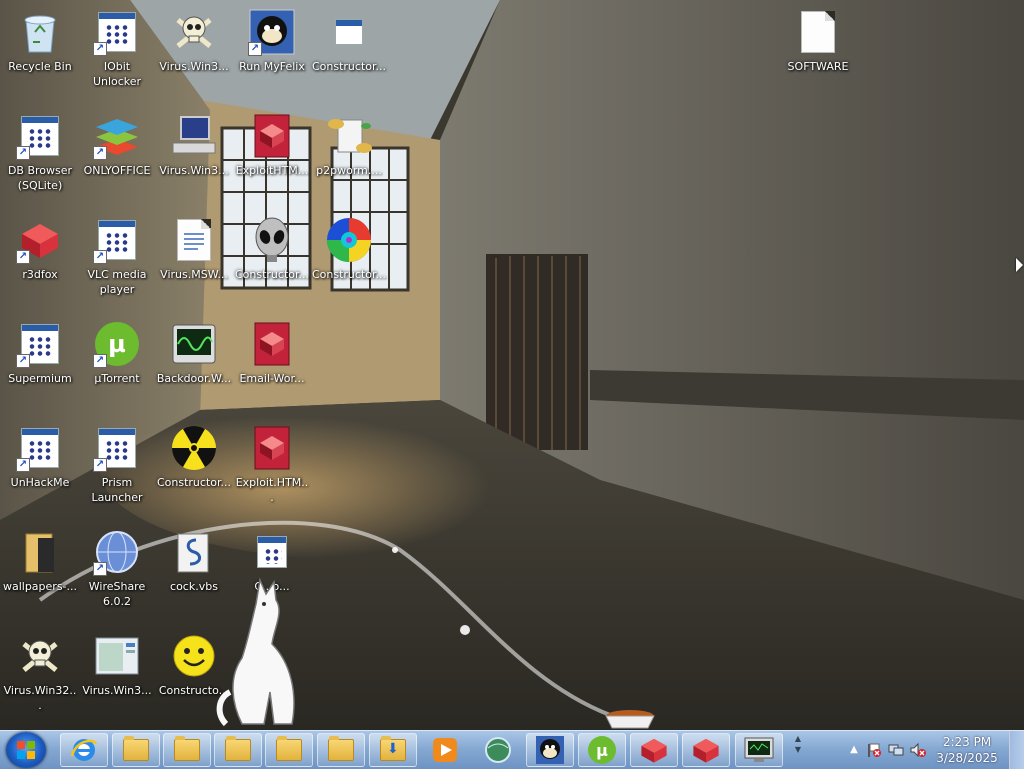  I want to click on desktop-icon-label: DB Browser (SQLite), so click(40, 178).